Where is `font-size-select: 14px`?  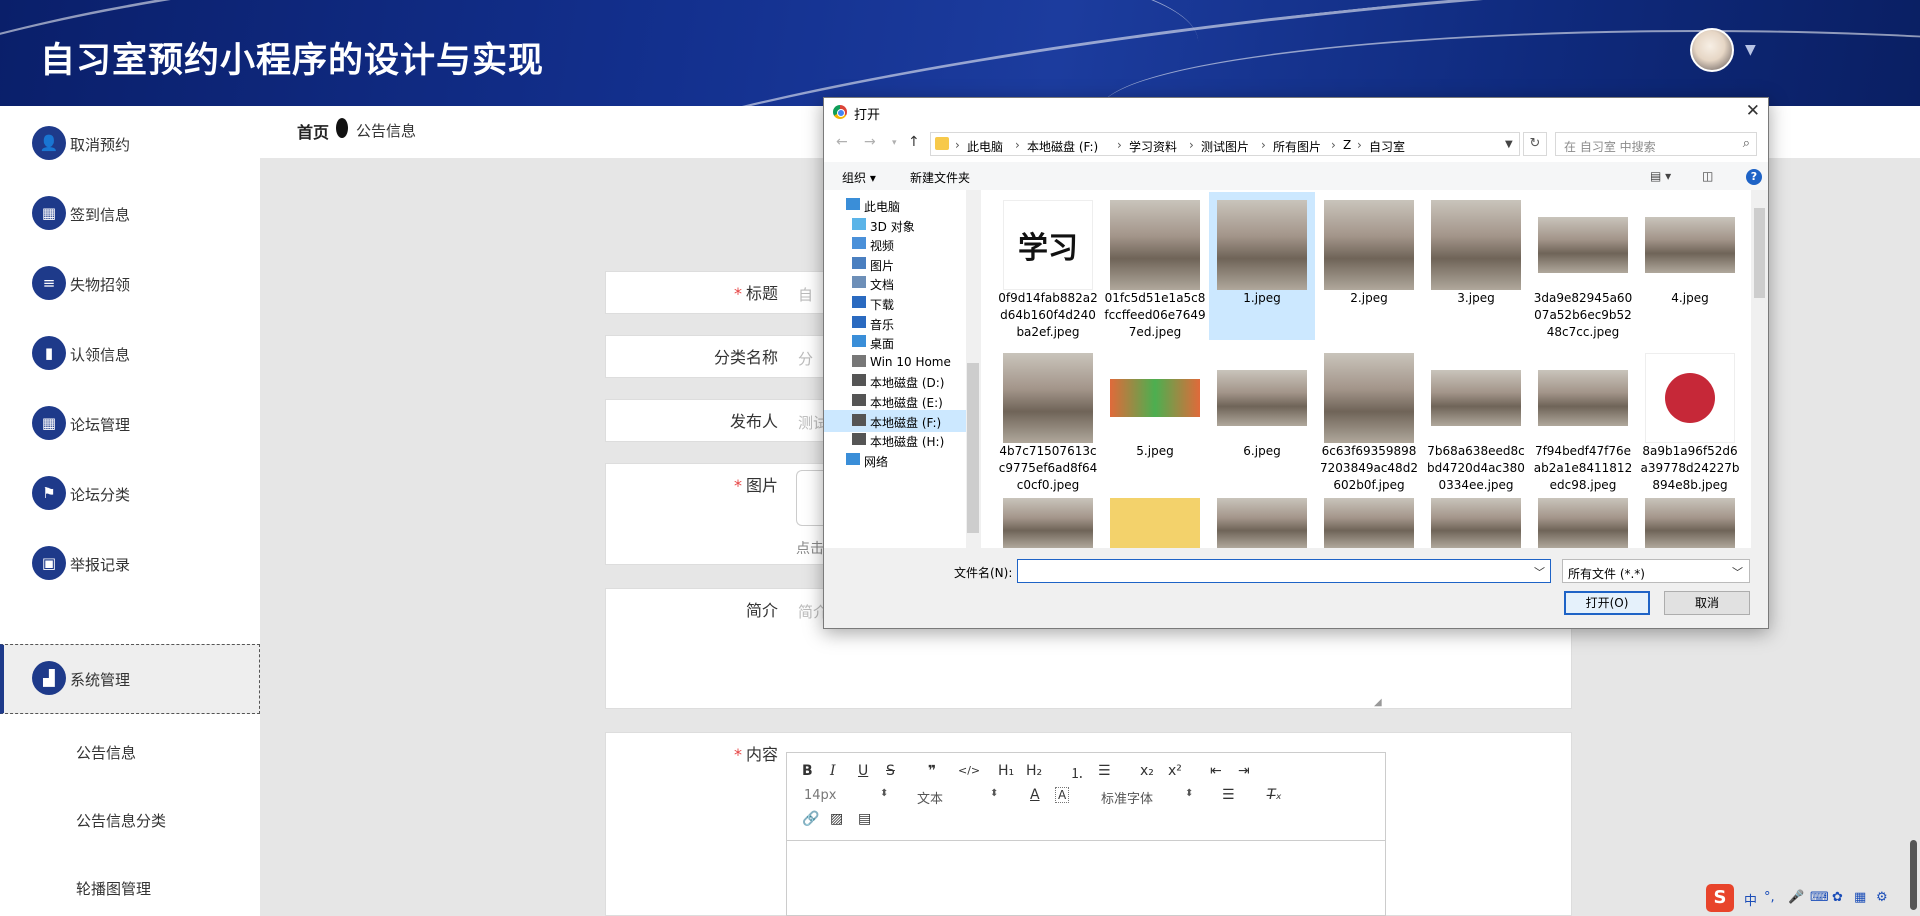
font-size-select: 14px is located at coordinates (820, 795).